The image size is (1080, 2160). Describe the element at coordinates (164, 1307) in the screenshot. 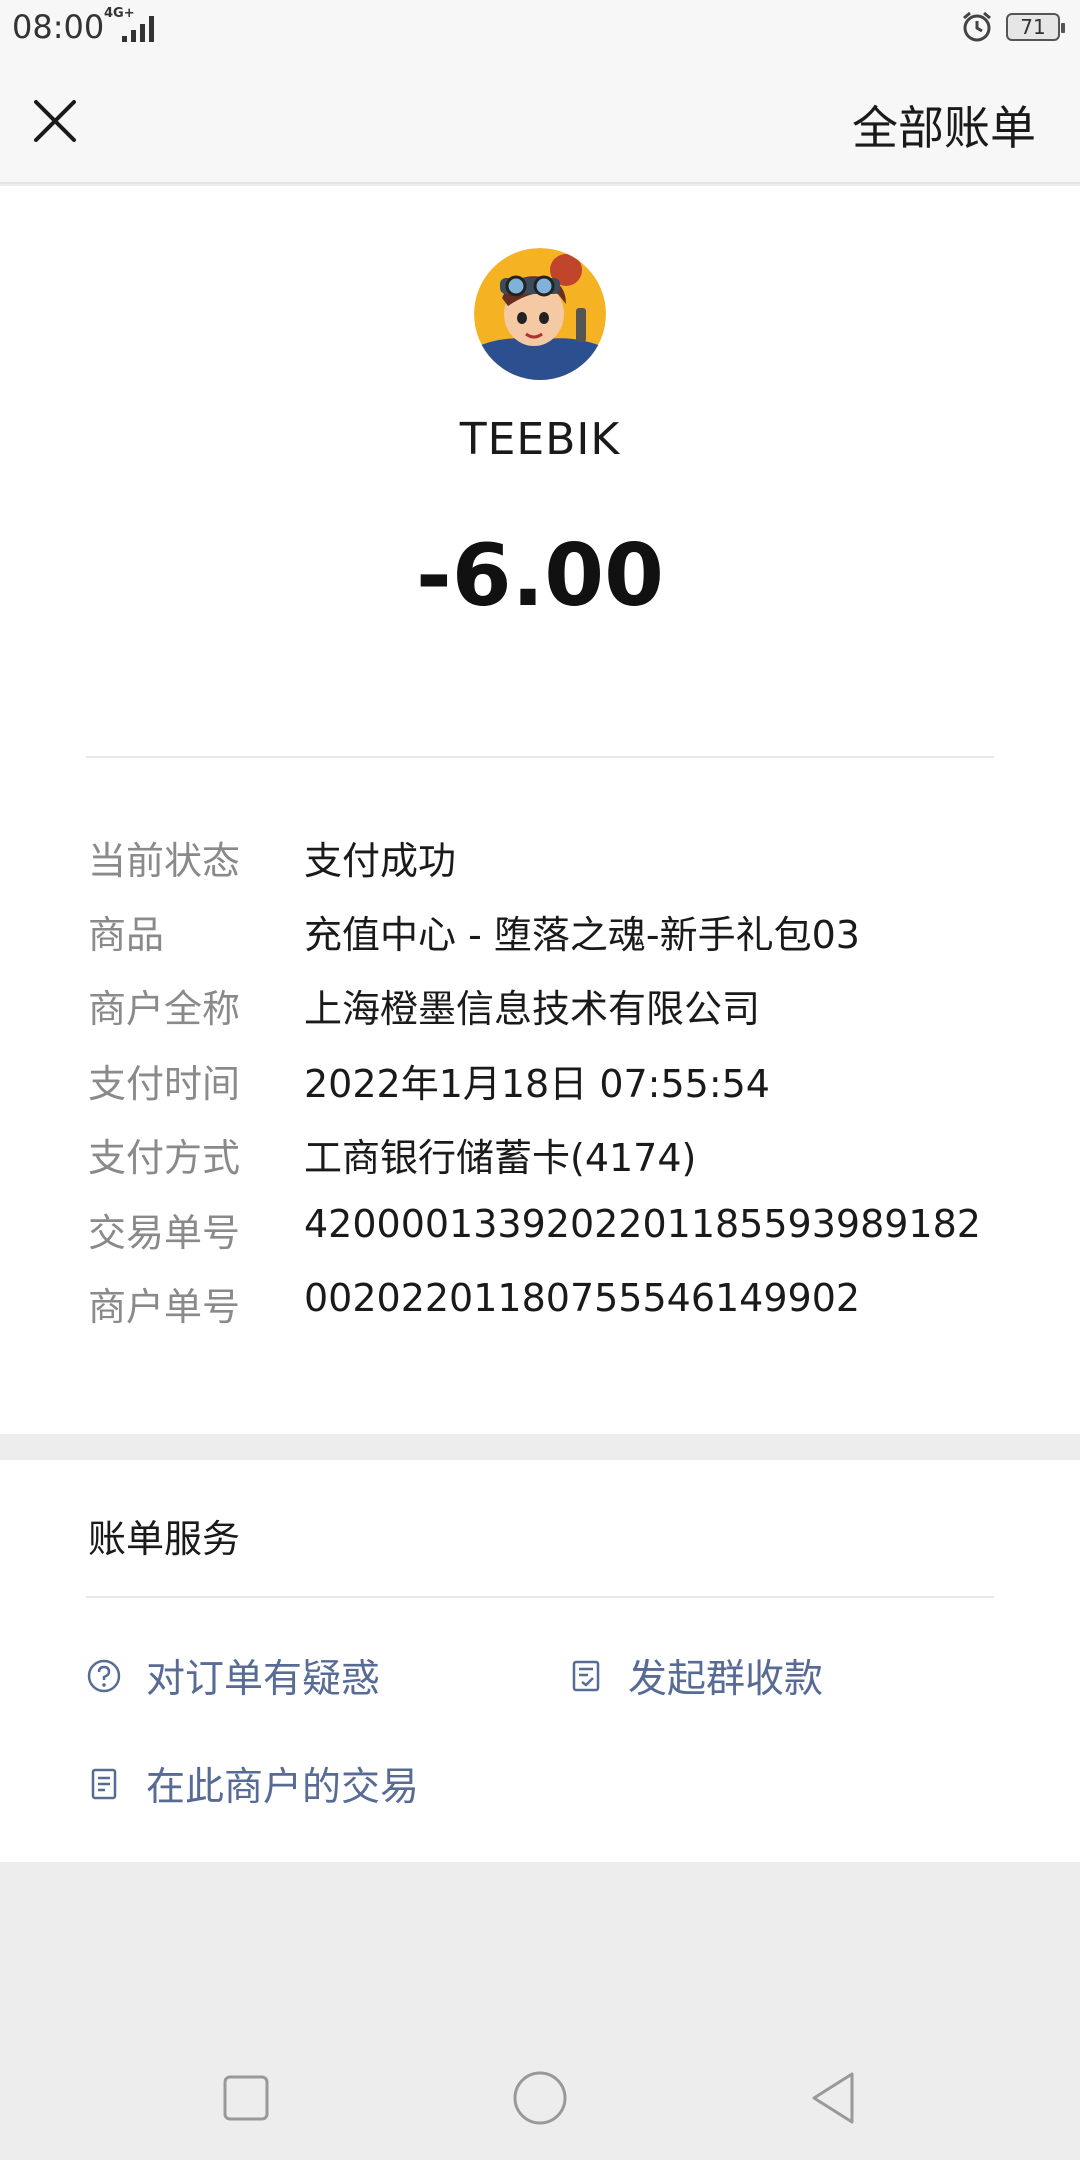

I see `detail-label: 商户单号` at that location.